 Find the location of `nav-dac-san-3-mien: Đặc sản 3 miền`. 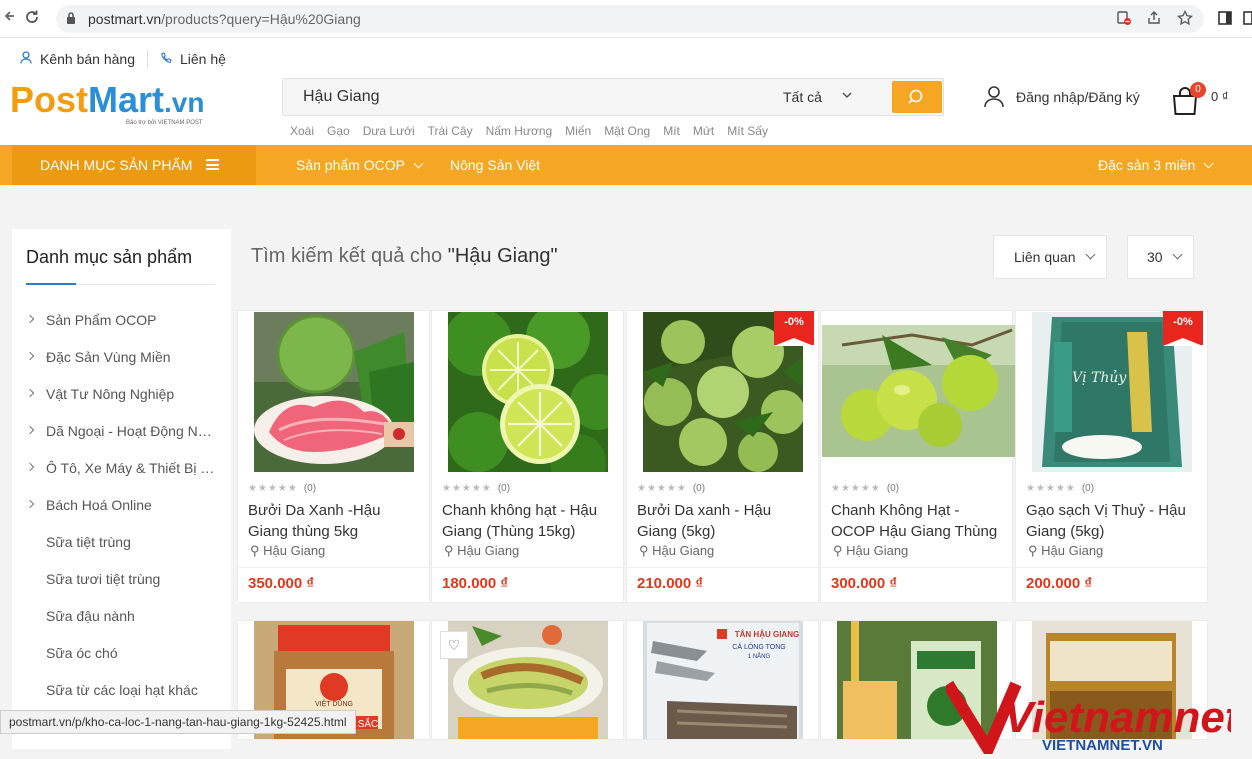

nav-dac-san-3-mien: Đặc sản 3 miền is located at coordinates (1156, 165).